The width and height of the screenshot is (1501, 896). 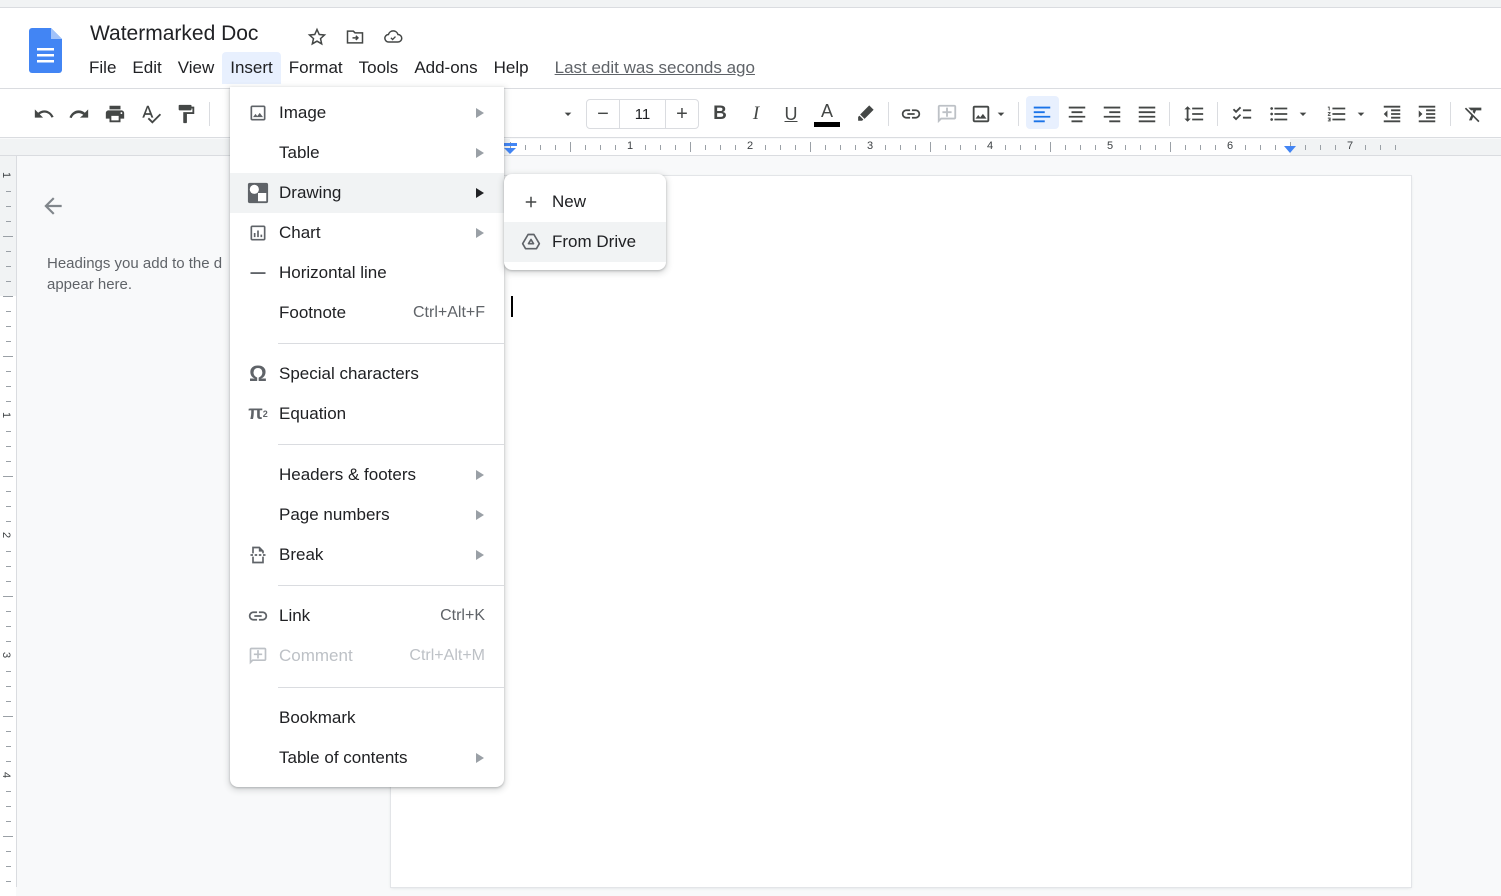 What do you see at coordinates (367, 113) in the screenshot?
I see `menu-item-image: Image` at bounding box center [367, 113].